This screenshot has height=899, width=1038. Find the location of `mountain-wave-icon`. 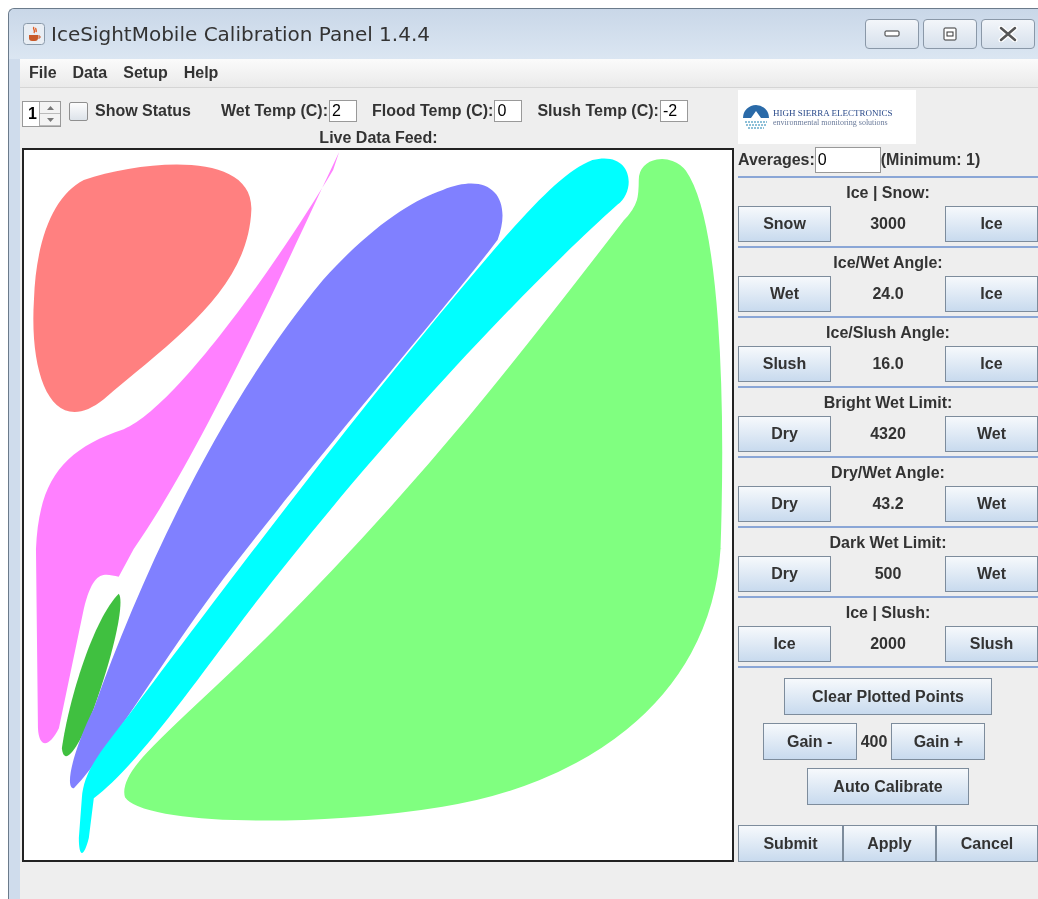

mountain-wave-icon is located at coordinates (756, 117).